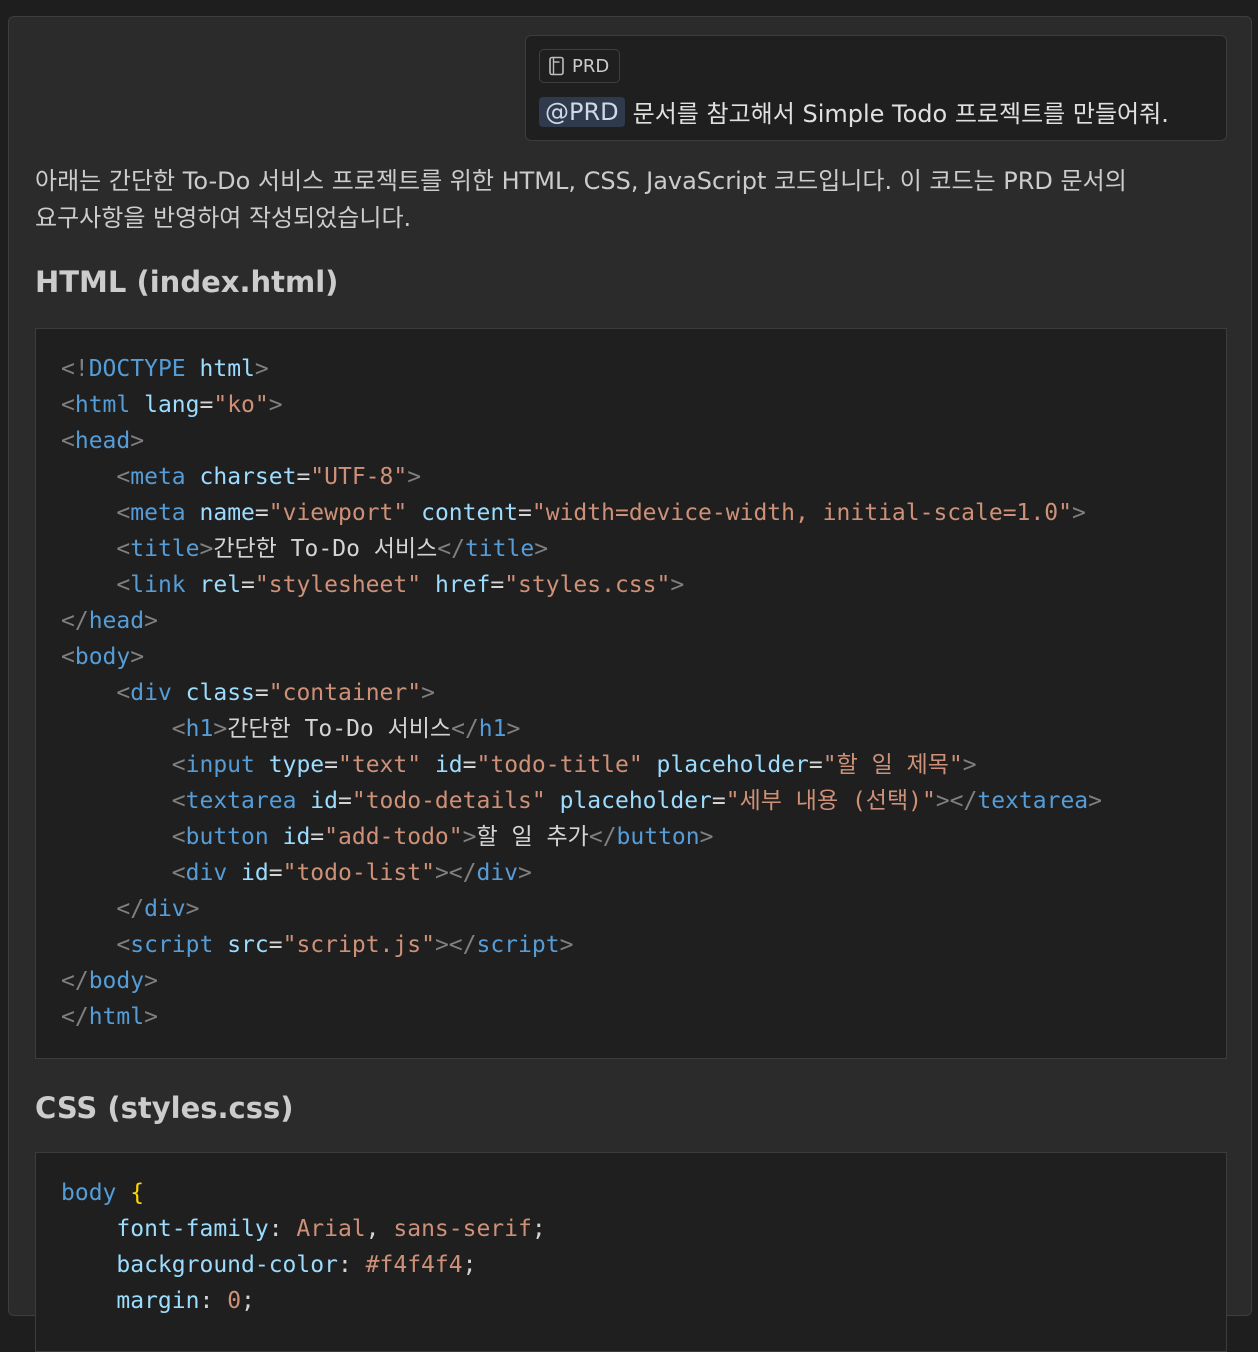 Image resolution: width=1258 pixels, height=1352 pixels. What do you see at coordinates (227, 369) in the screenshot?
I see `code-token: html` at bounding box center [227, 369].